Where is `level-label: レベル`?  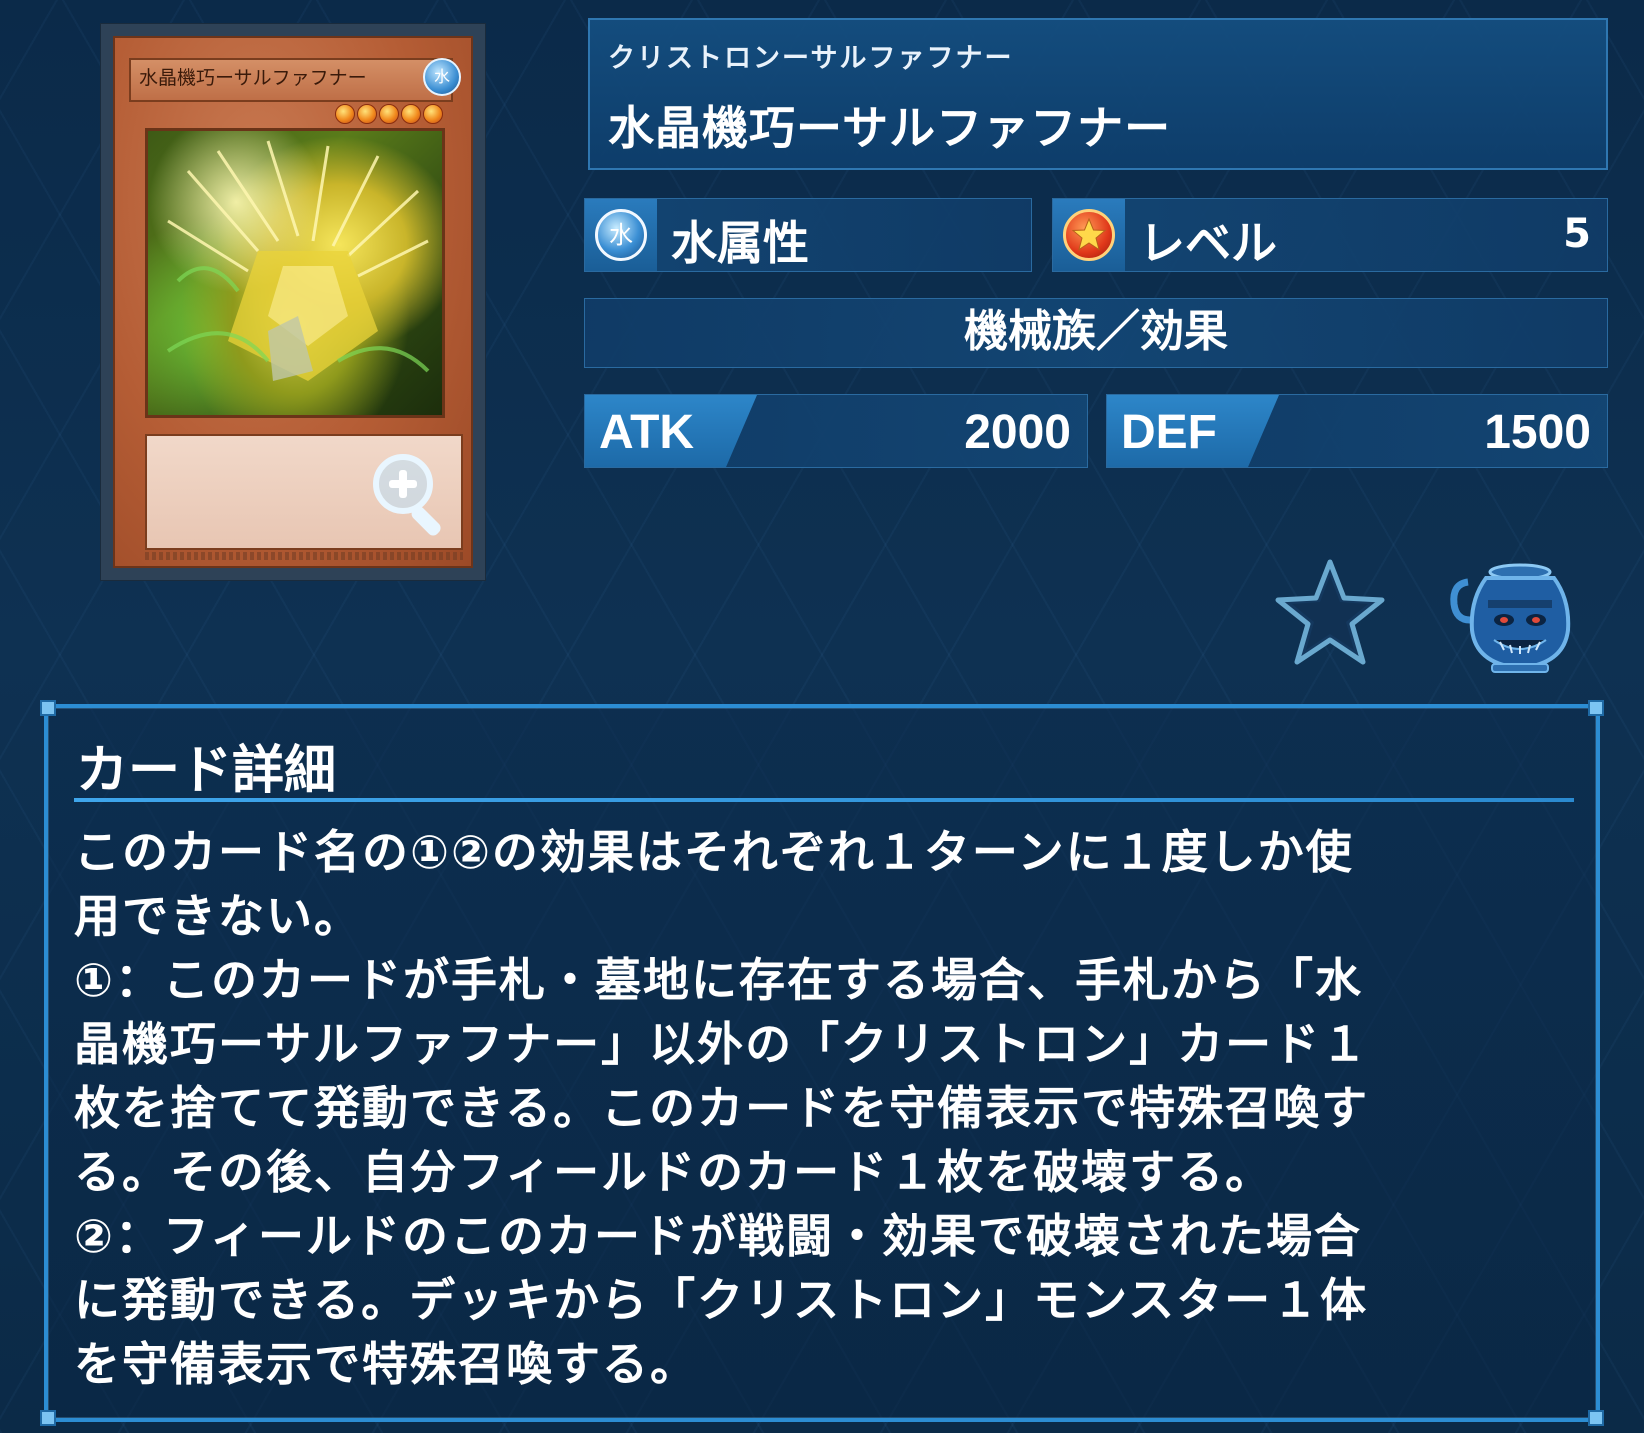 level-label: レベル is located at coordinates (1208, 243).